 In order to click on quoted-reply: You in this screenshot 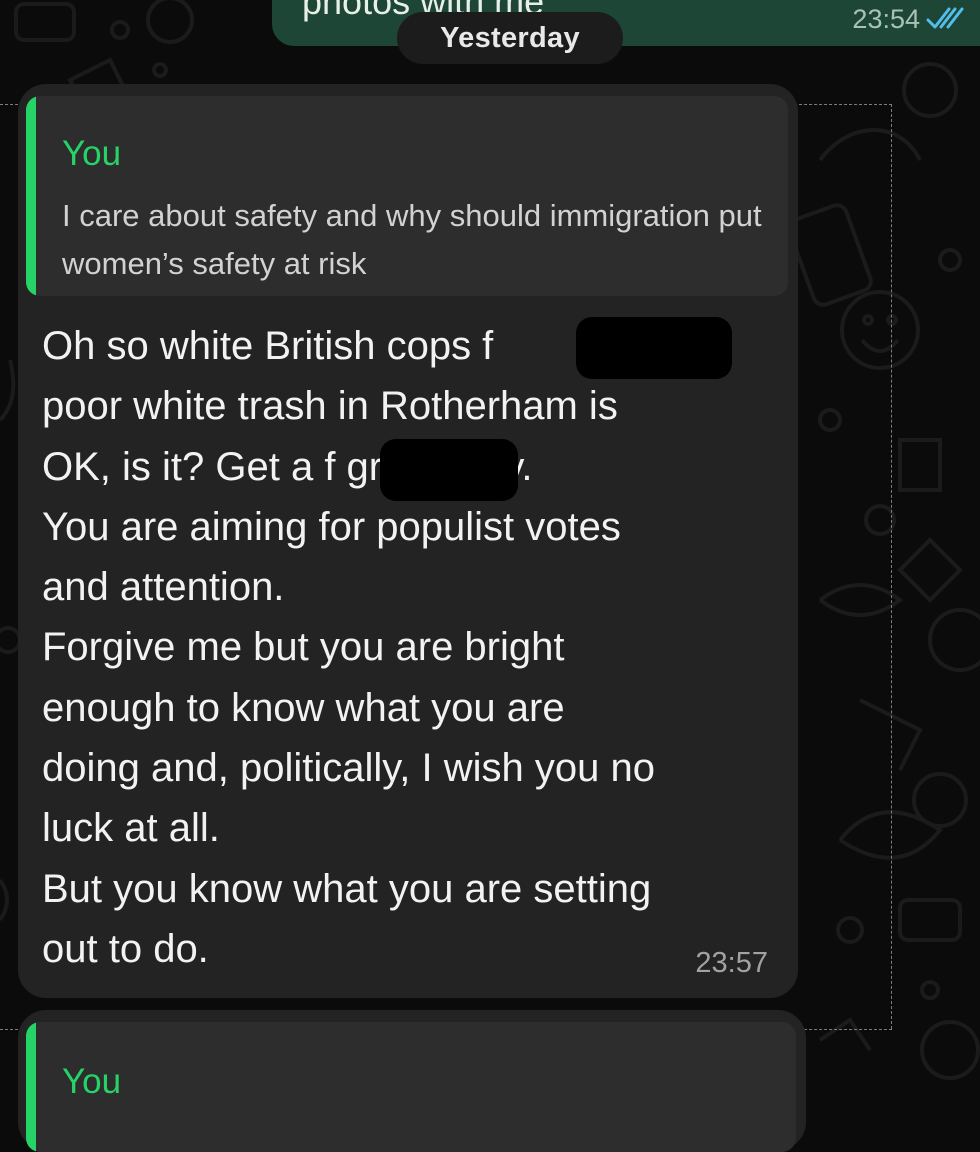, I will do `click(411, 1087)`.